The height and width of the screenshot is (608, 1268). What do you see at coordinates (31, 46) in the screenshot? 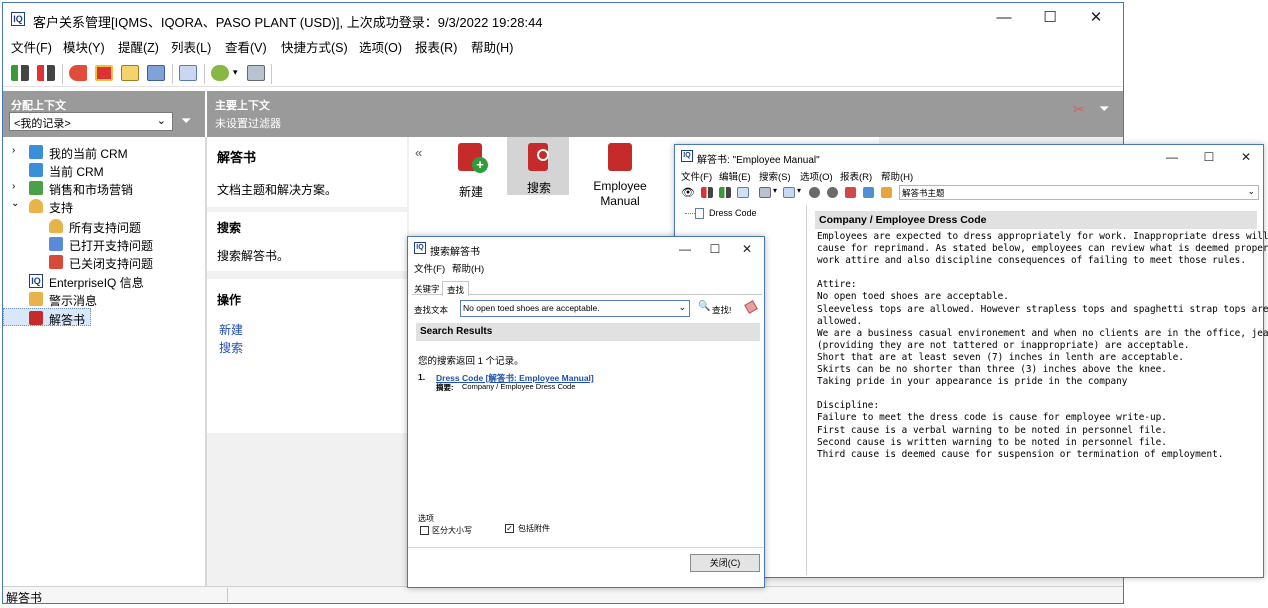
I see `menu-file: 文件(F)` at bounding box center [31, 46].